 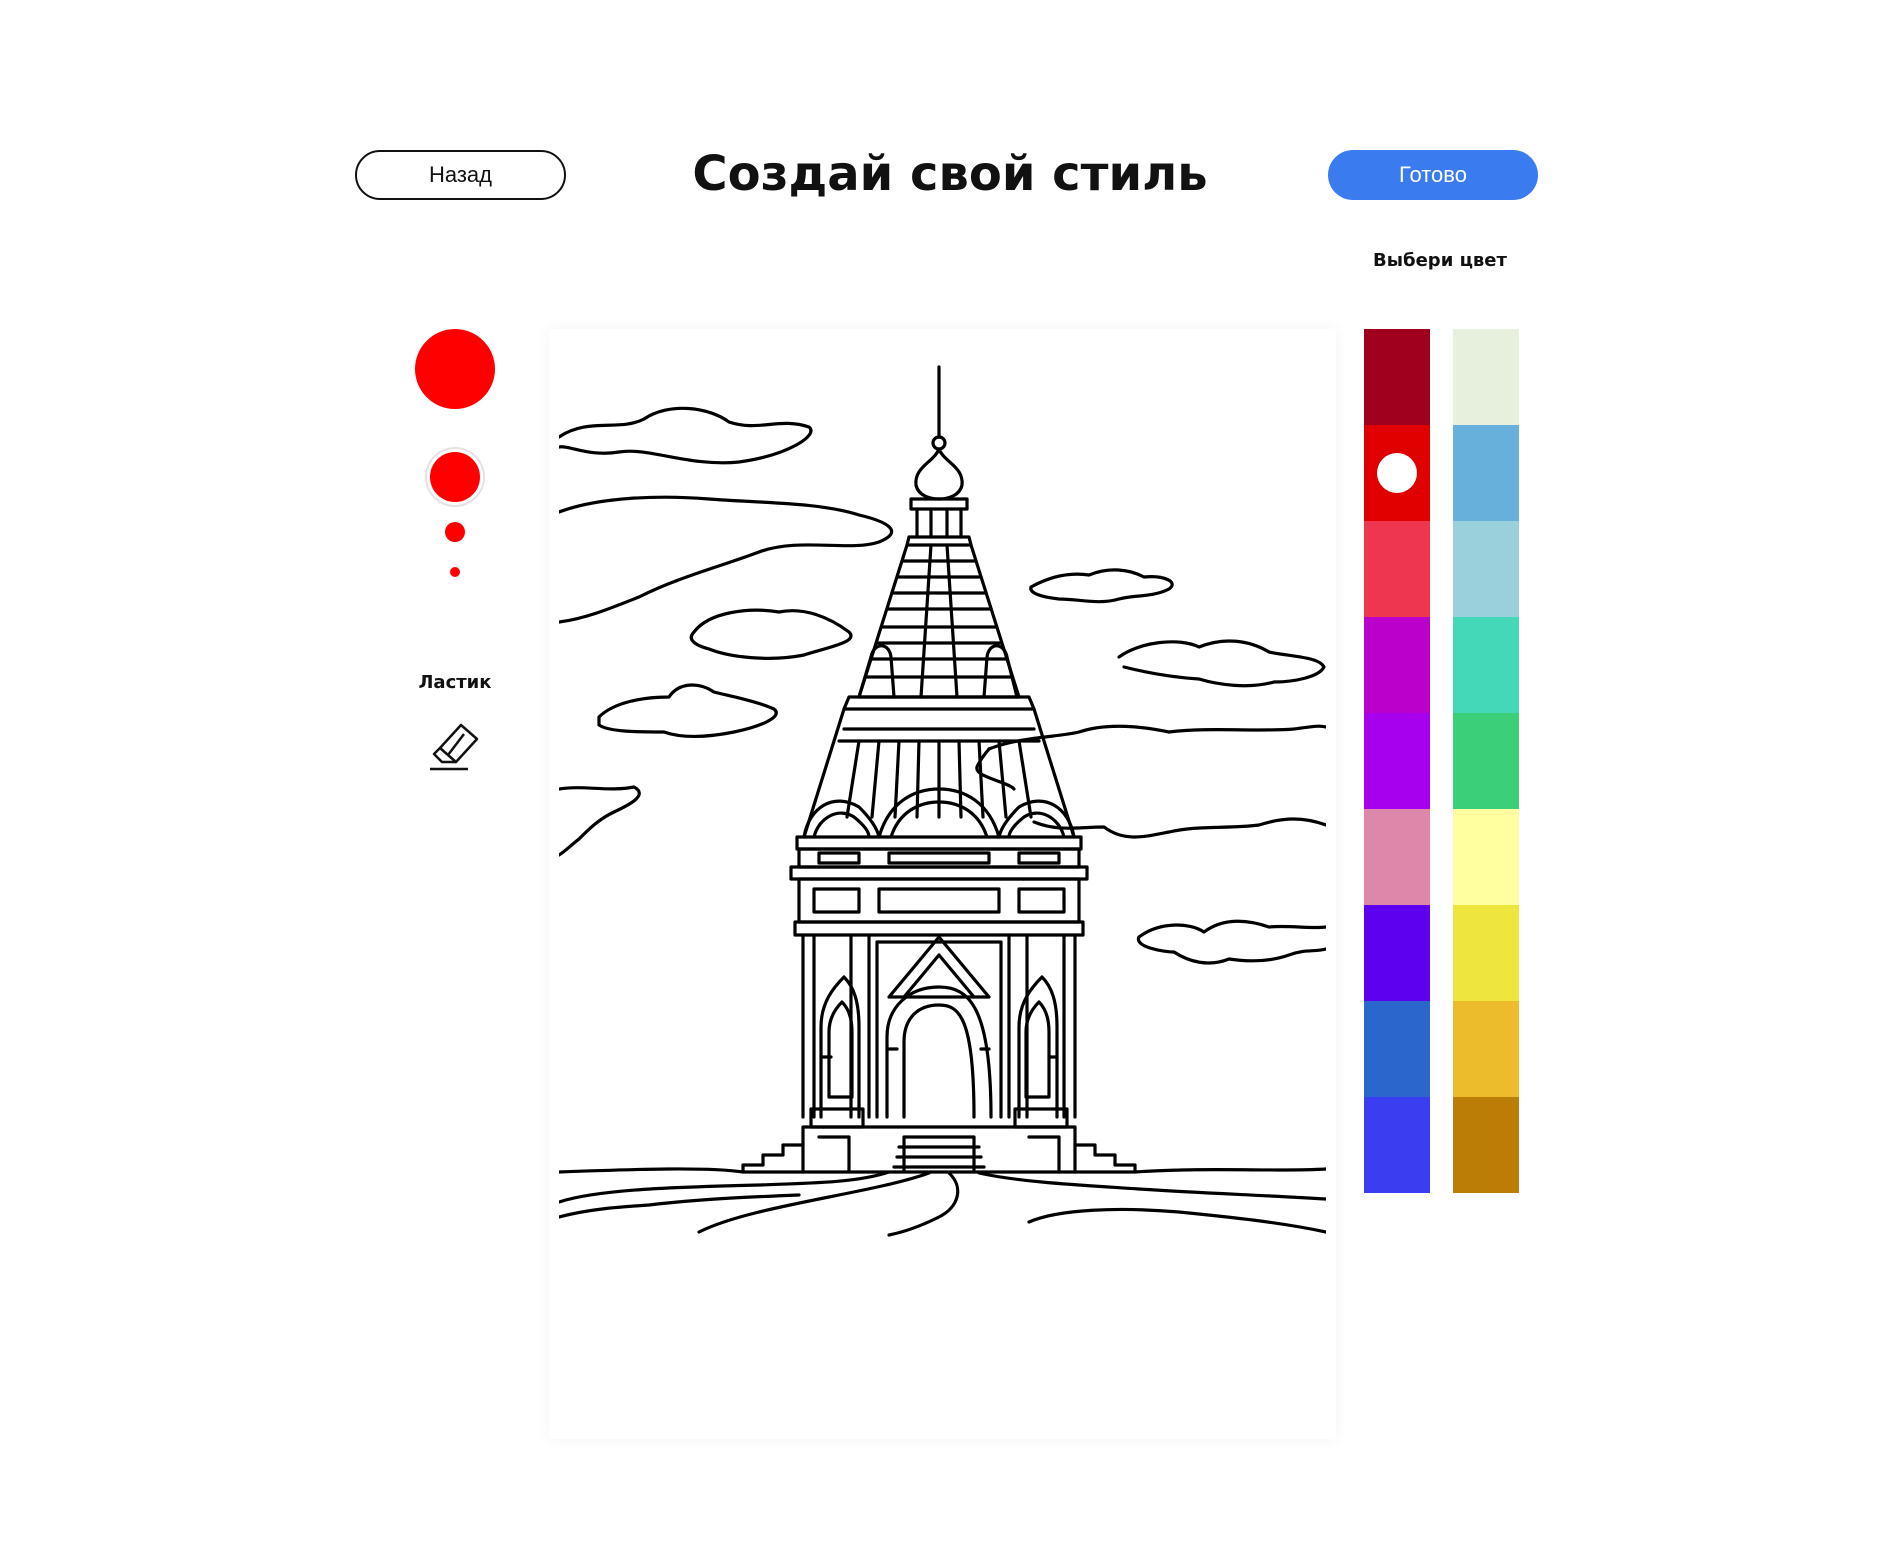 I want to click on eraser-label: Ластик, so click(x=455, y=682).